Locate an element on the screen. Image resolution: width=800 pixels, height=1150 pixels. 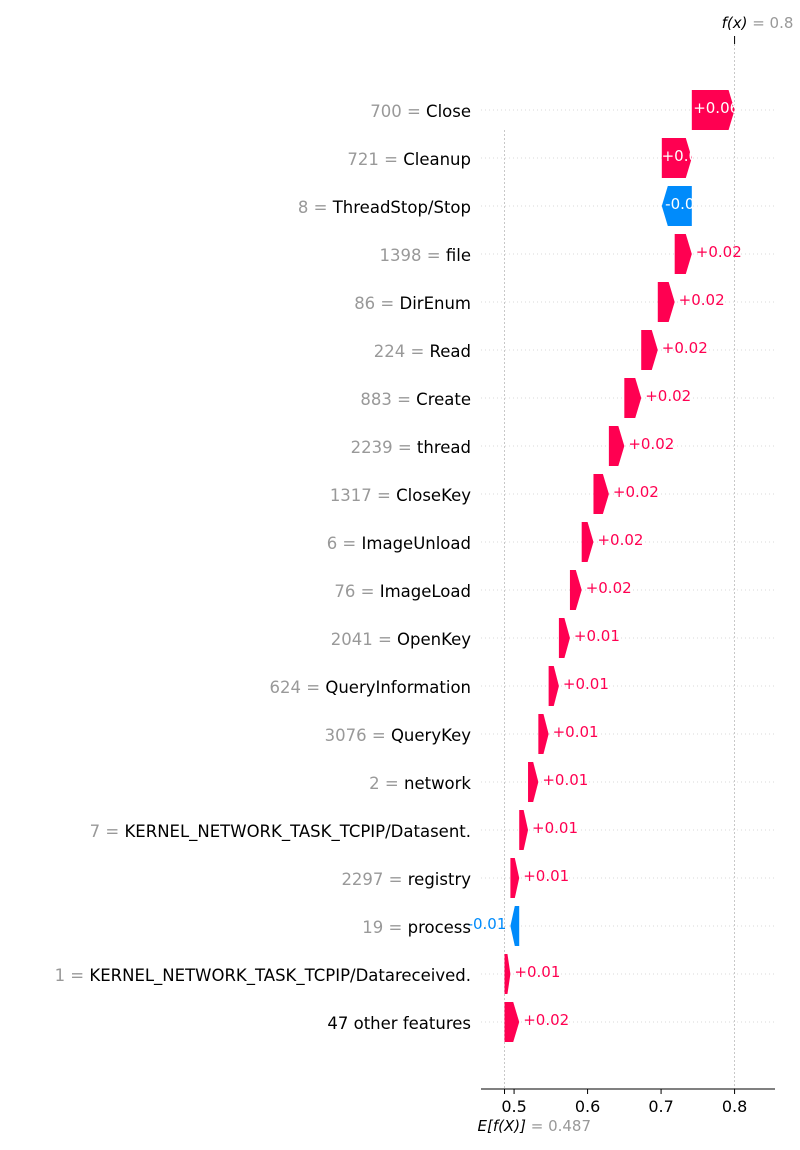
negative-contribution-bar is located at coordinates (515, 926).